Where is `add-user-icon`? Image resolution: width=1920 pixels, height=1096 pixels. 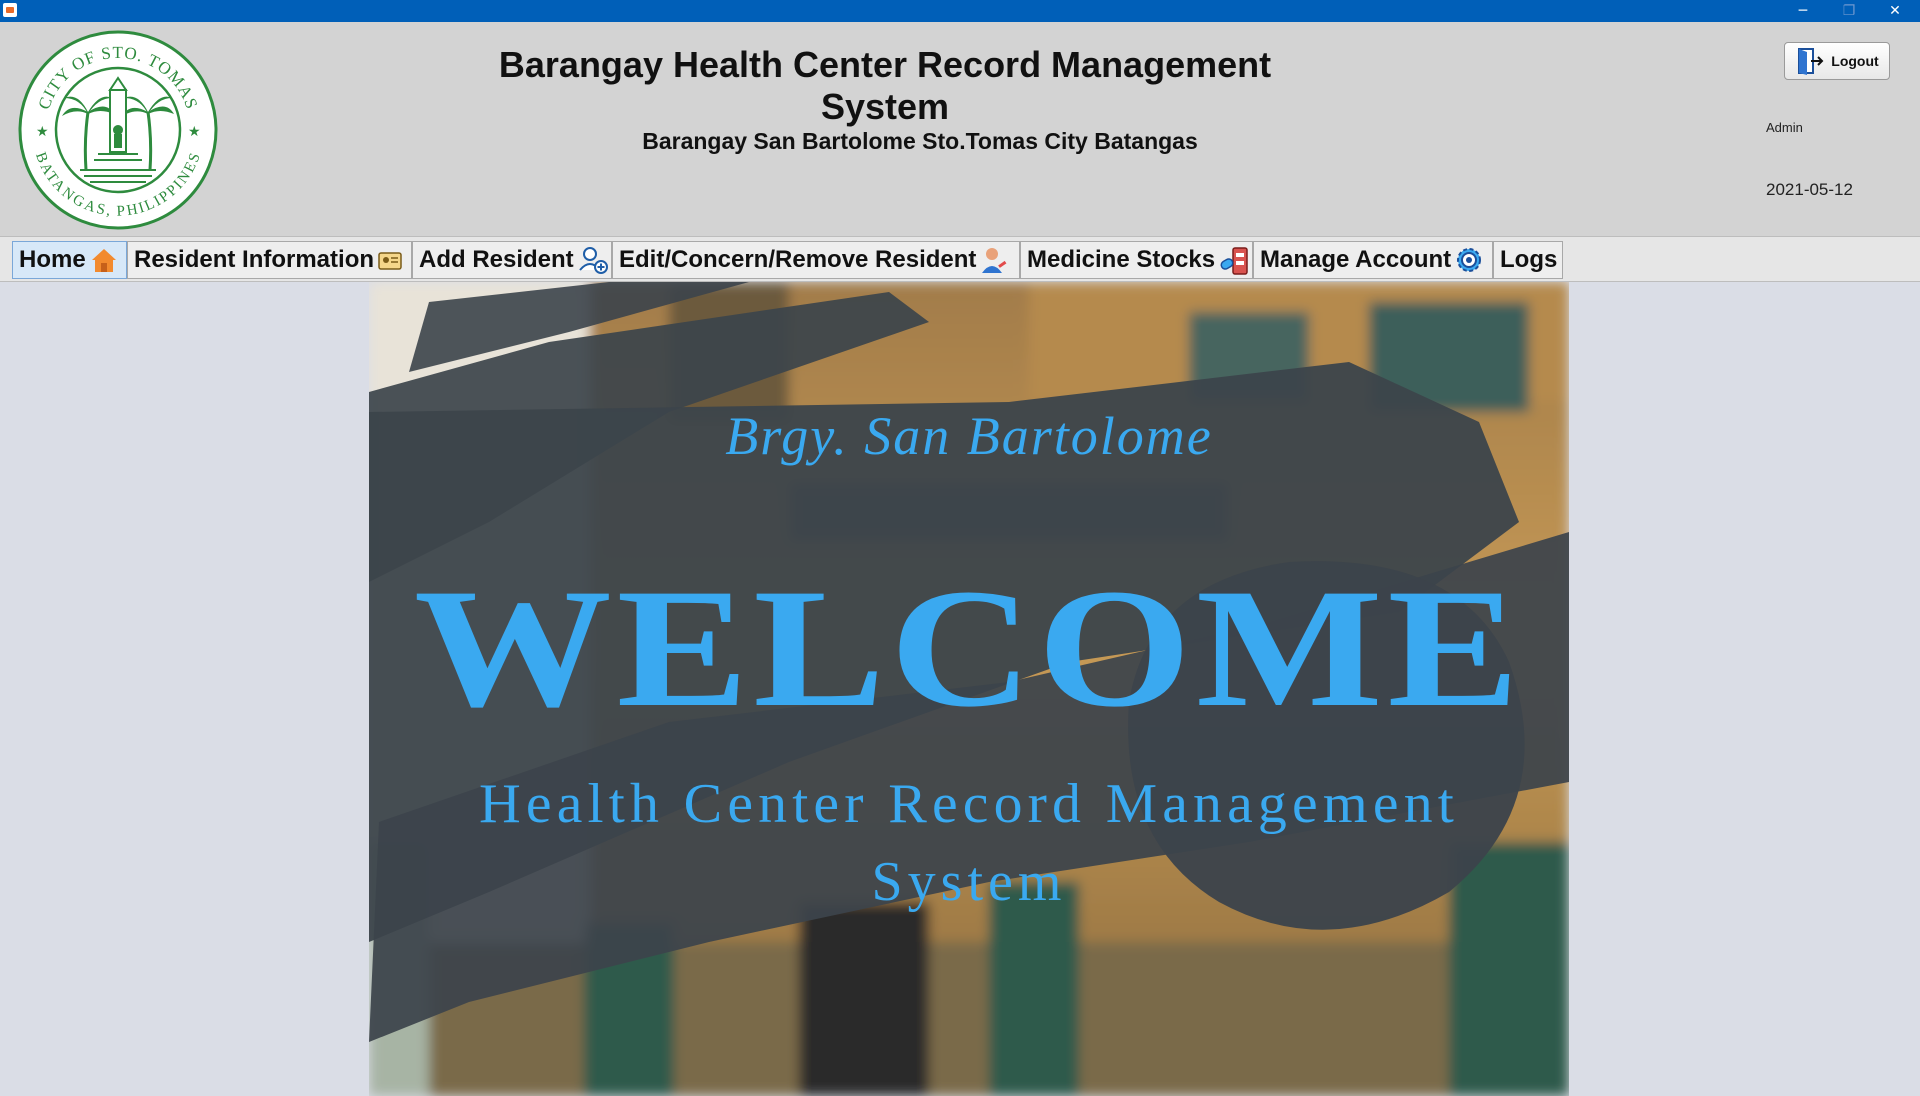 add-user-icon is located at coordinates (593, 260).